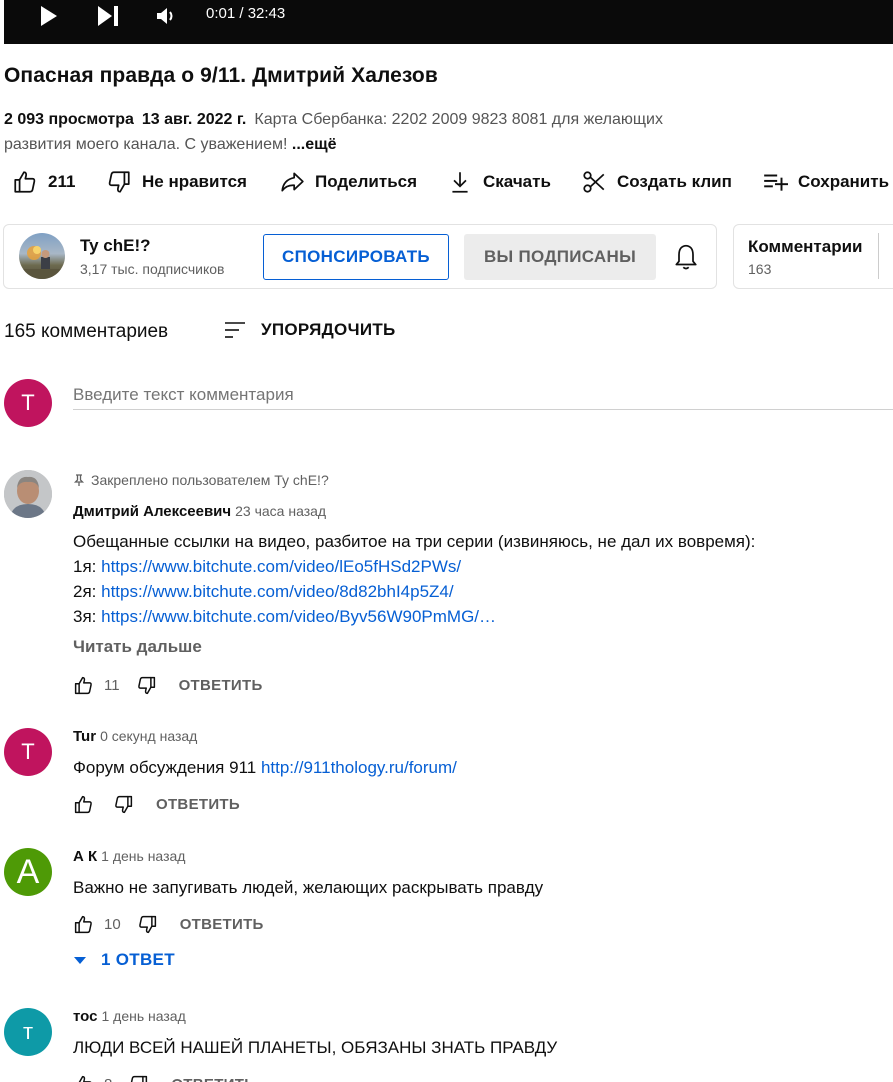  Describe the element at coordinates (194, 119) in the screenshot. I see `upload-date: 13 авг. 2022 г.` at that location.